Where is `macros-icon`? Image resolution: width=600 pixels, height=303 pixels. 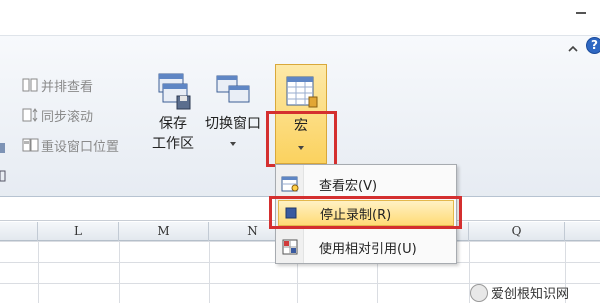
macros-icon is located at coordinates (302, 92).